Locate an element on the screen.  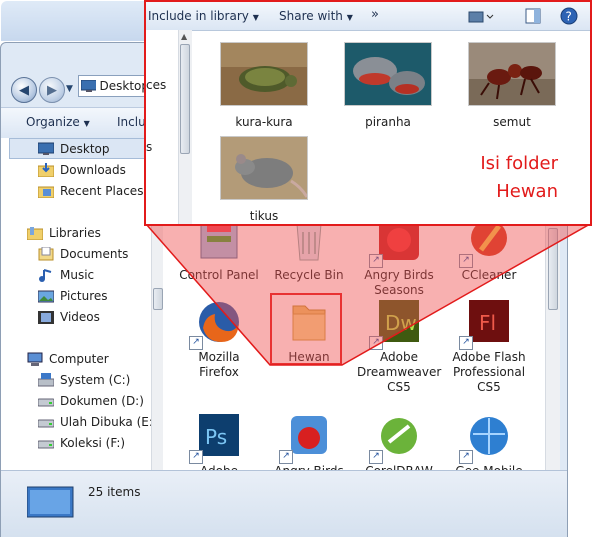
preview-pane-button is located at coordinates (533, 16).